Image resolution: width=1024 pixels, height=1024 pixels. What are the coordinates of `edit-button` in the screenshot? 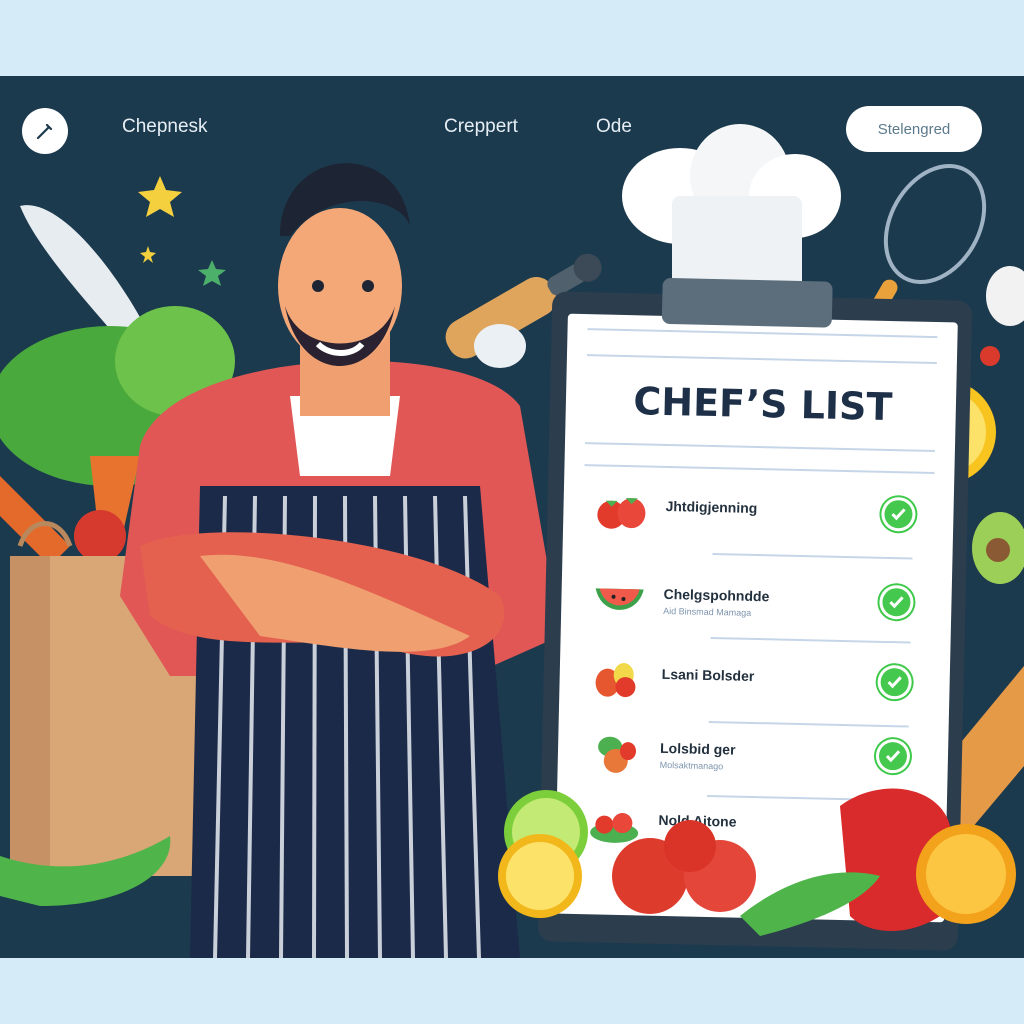 It's located at (45, 131).